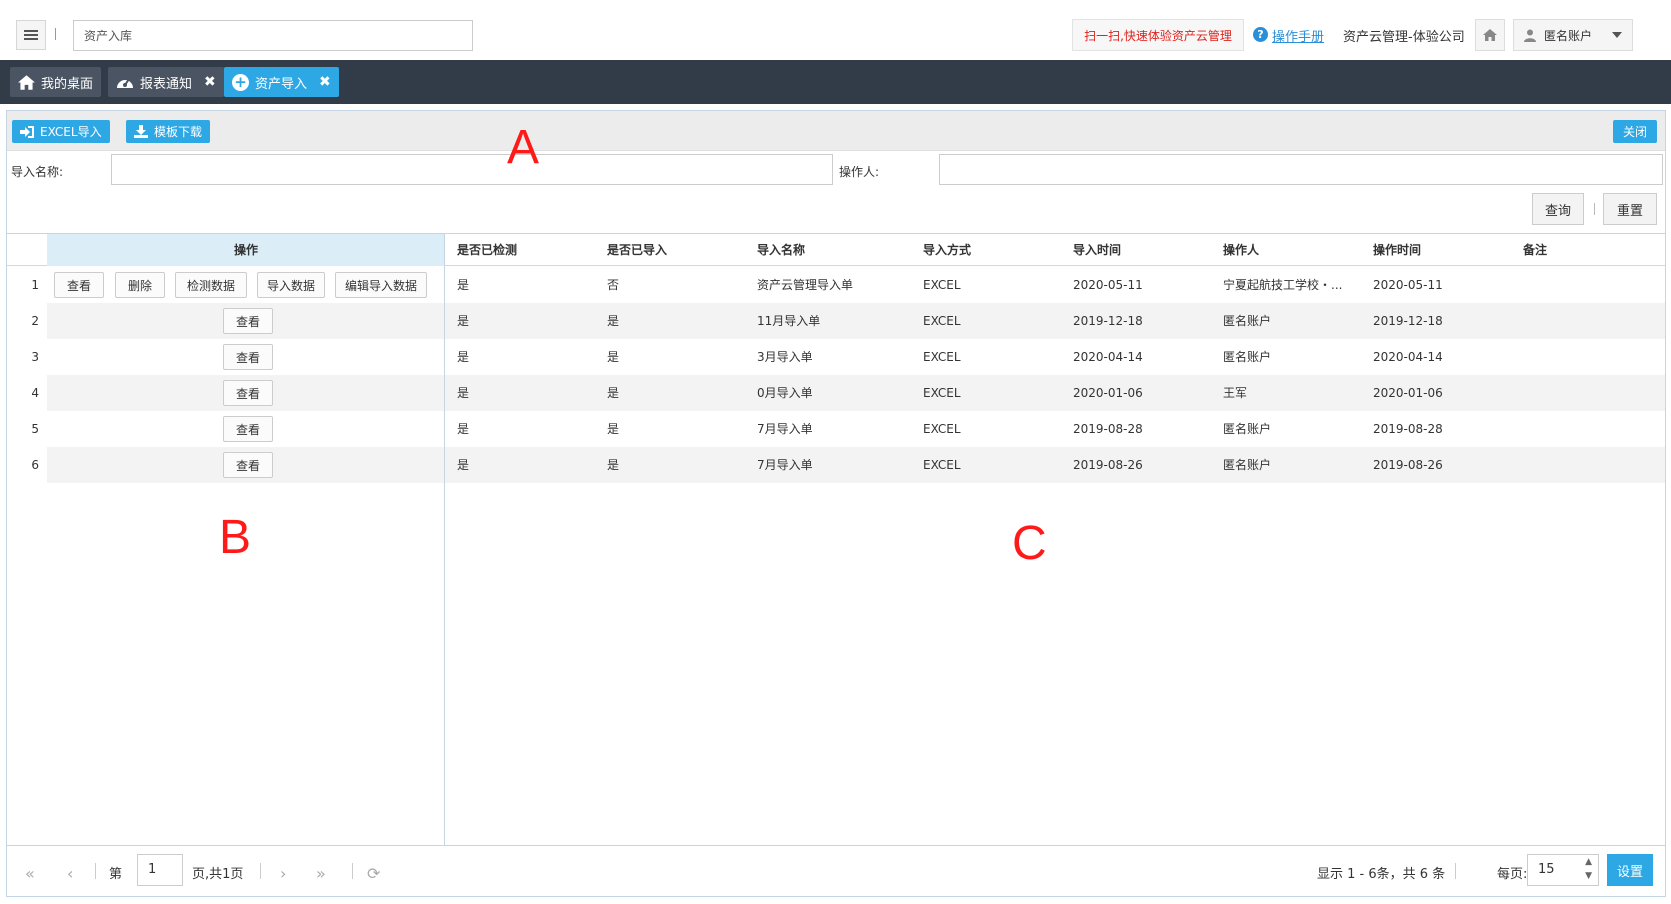  What do you see at coordinates (1260, 34) in the screenshot?
I see `help-icon: ?` at bounding box center [1260, 34].